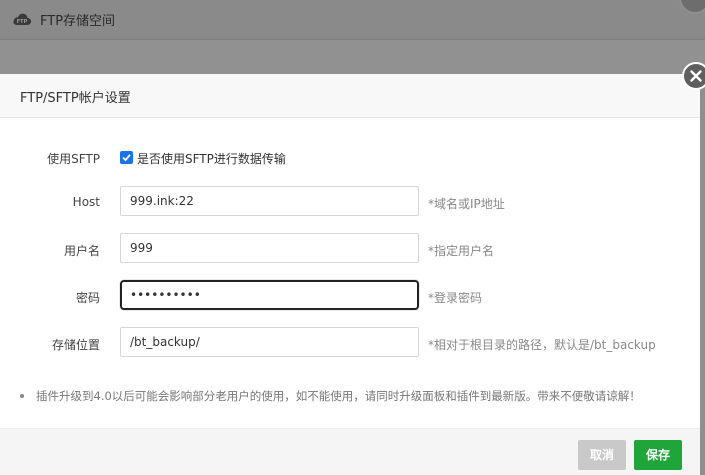 This screenshot has width=705, height=475. What do you see at coordinates (352, 20) in the screenshot?
I see `background-titlebar: FTP FTP存储空间` at bounding box center [352, 20].